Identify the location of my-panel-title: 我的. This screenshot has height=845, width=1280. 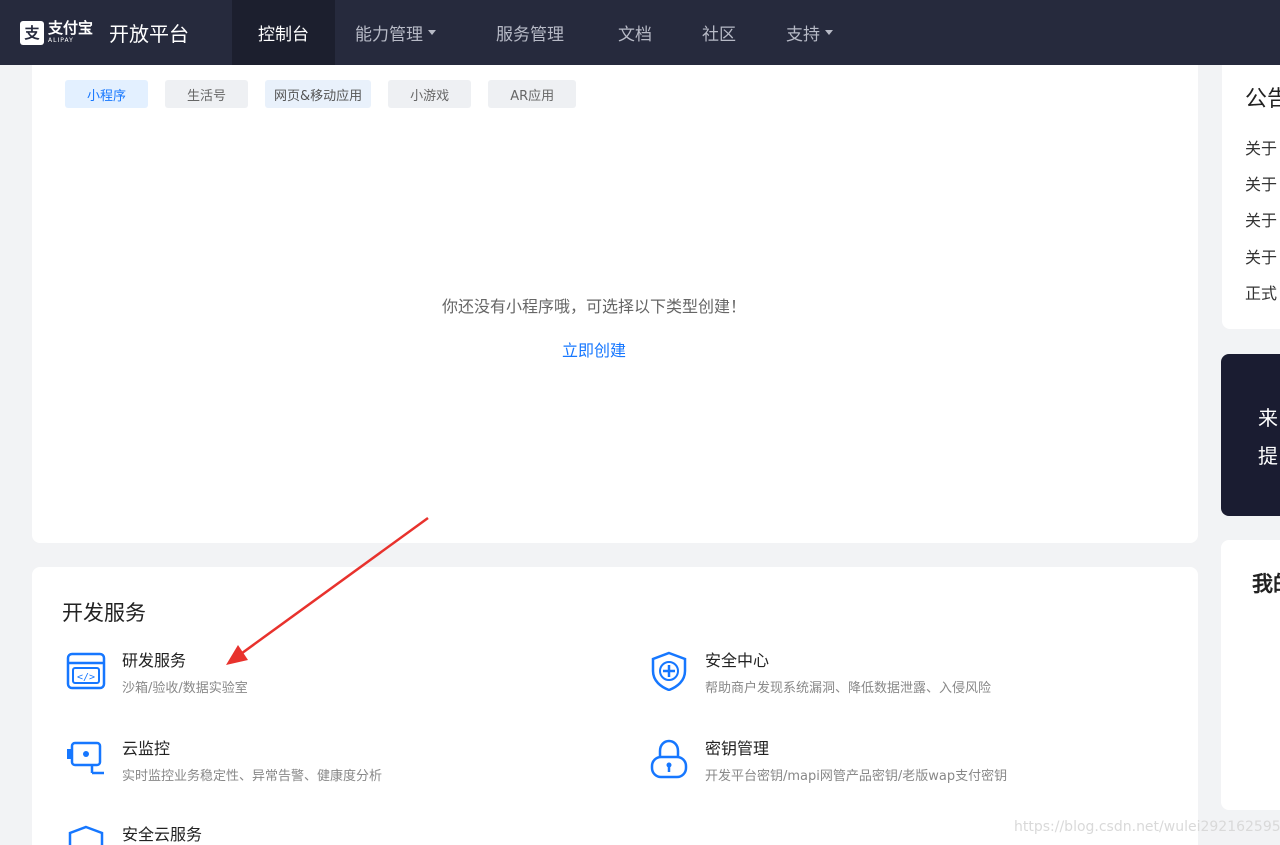
(1266, 584).